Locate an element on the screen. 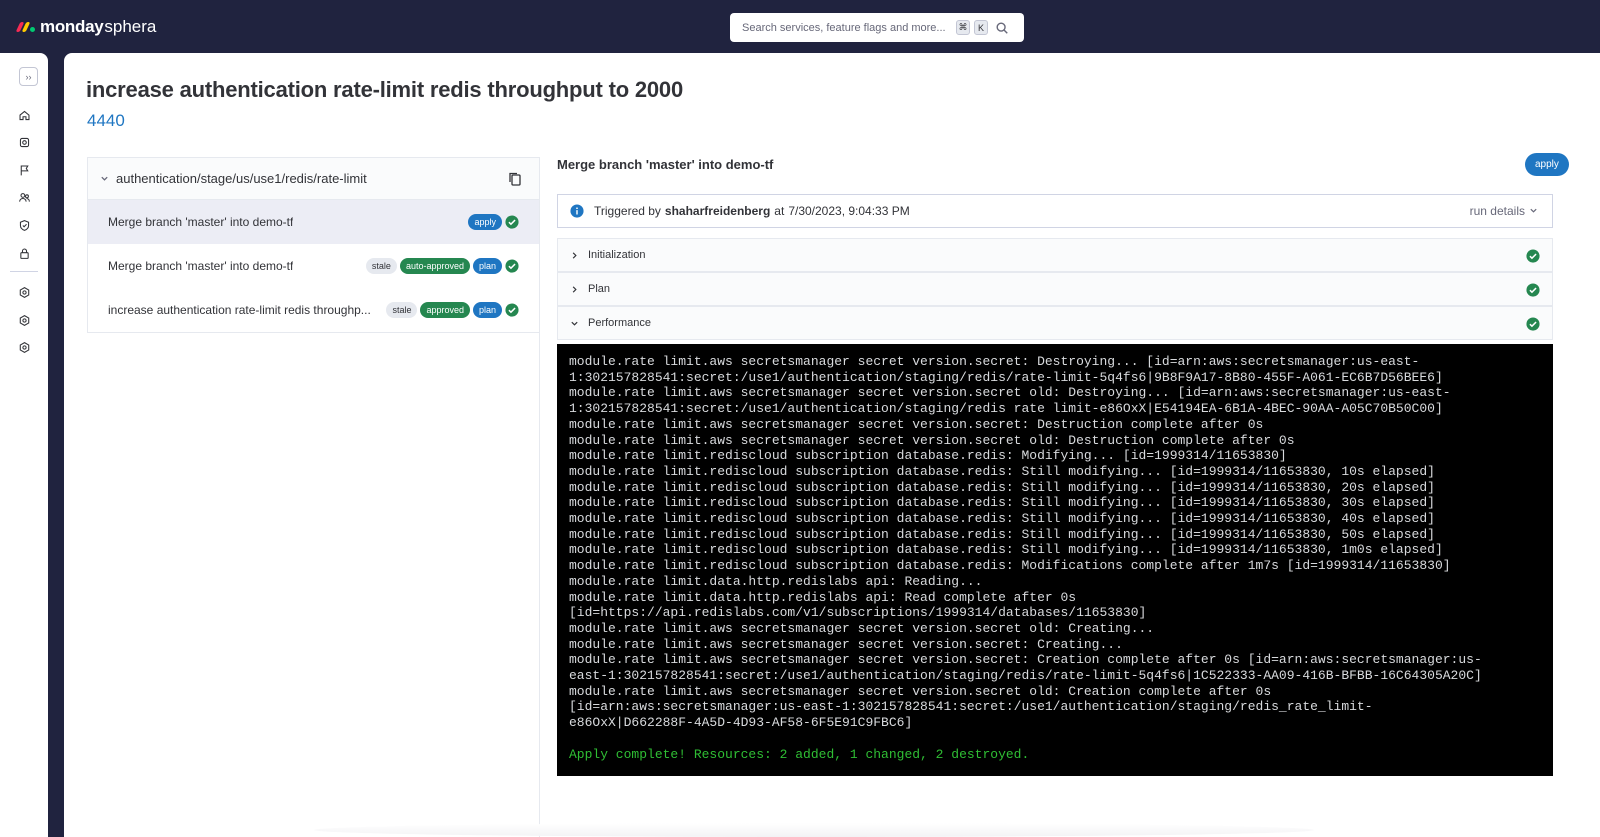 Image resolution: width=1600 pixels, height=837 pixels. shield-icon is located at coordinates (24, 225).